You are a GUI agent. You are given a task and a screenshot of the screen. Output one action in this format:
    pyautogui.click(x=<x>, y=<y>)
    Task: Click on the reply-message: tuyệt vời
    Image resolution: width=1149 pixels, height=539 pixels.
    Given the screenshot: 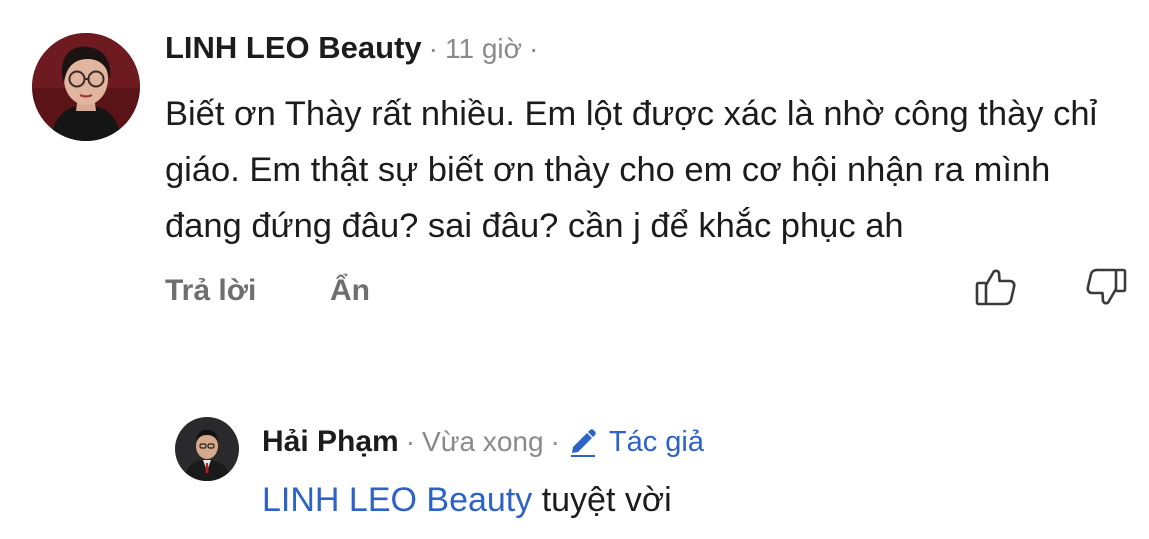 What is the action you would take?
    pyautogui.click(x=606, y=500)
    